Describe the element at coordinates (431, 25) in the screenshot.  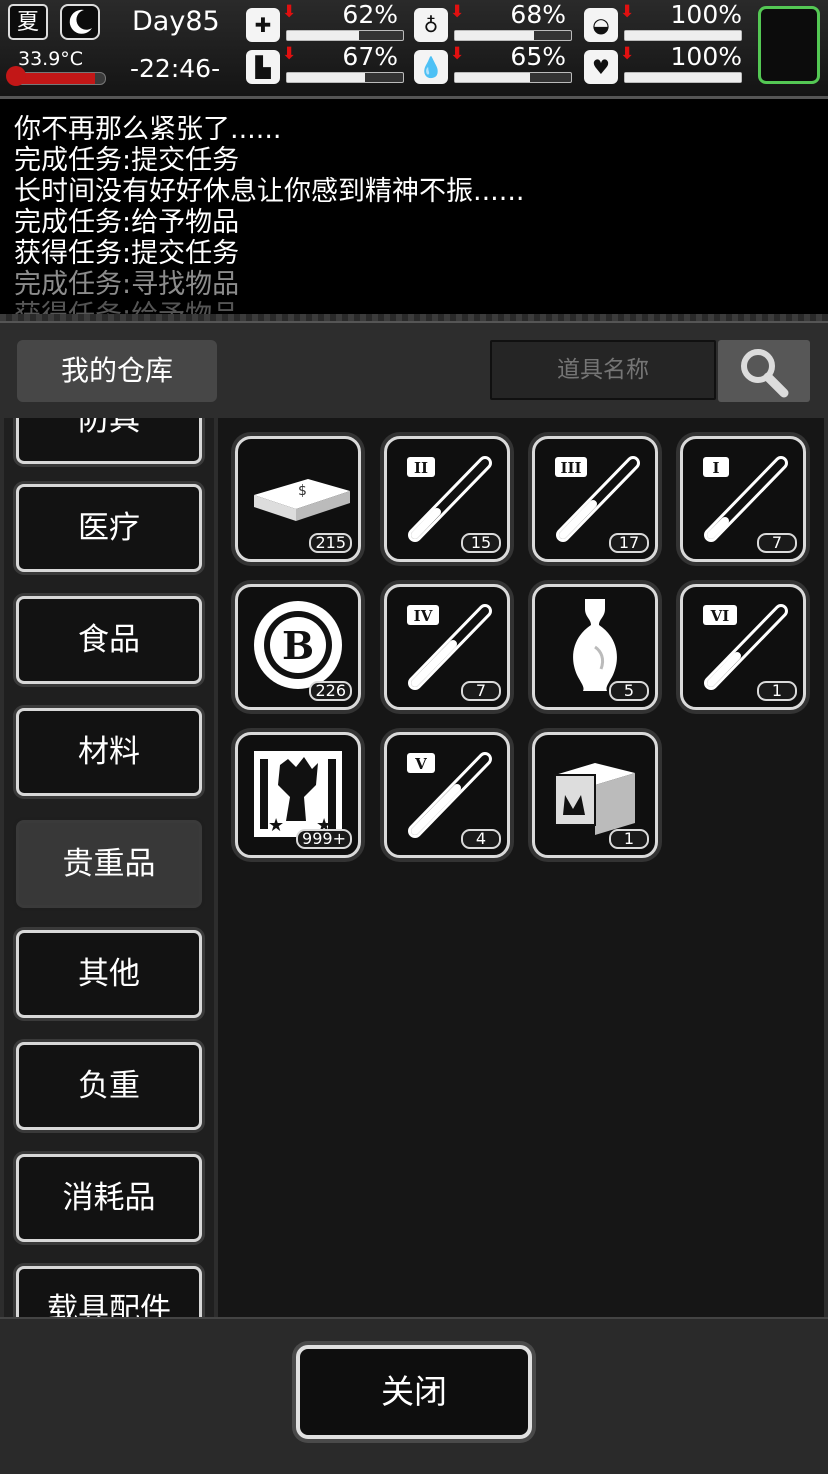
I see `stomach-icon: ♁` at that location.